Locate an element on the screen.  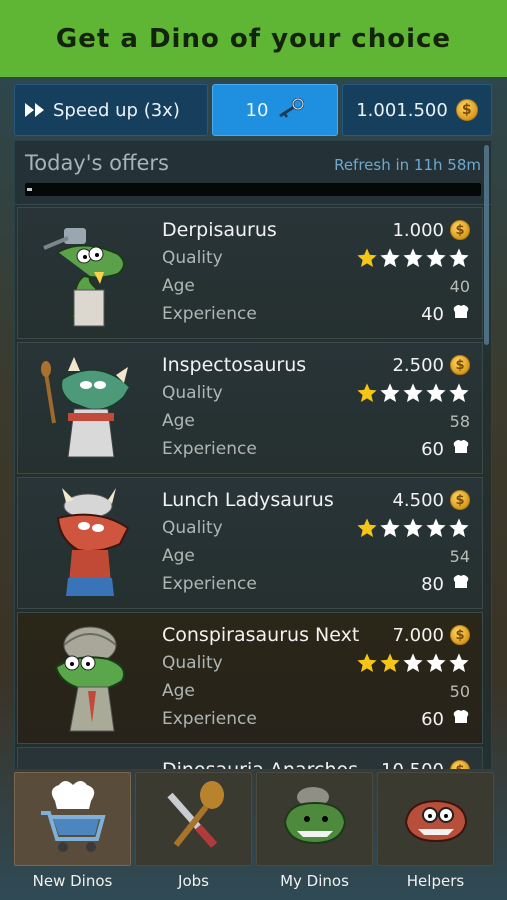
offers-header: Today's offers Refresh in 11h 58m is located at coordinates (253, 173).